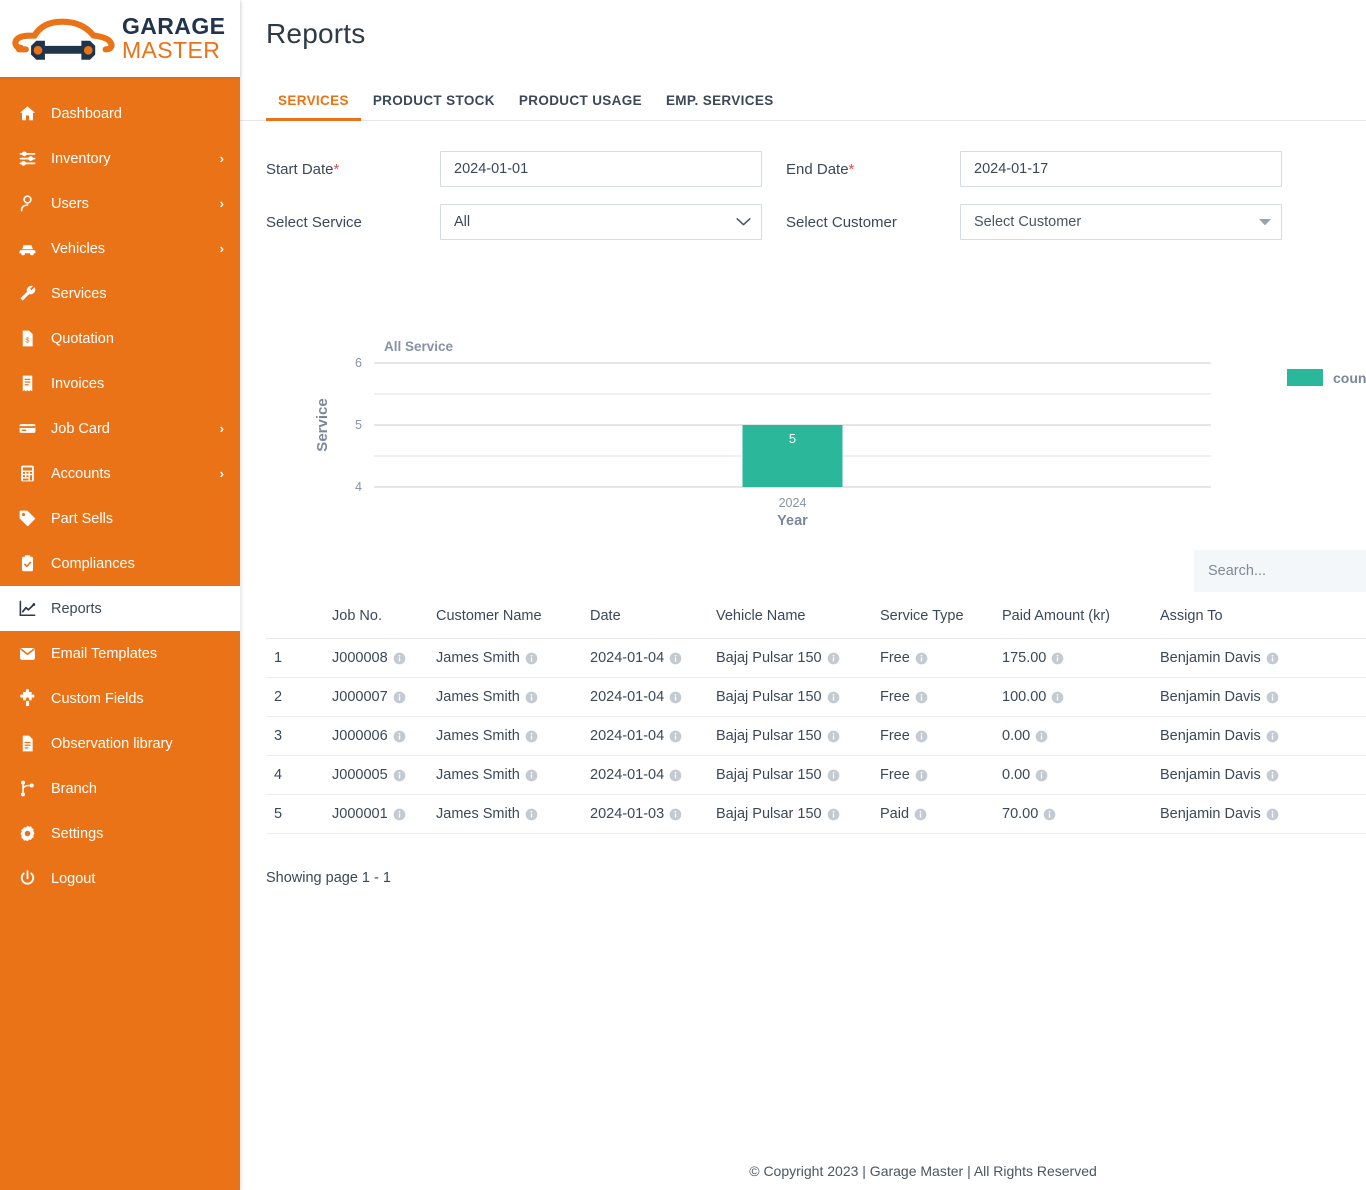 This screenshot has height=1190, width=1366. What do you see at coordinates (816, 442) in the screenshot?
I see `services-bar-chart: All Service 4 5 6 Service 5 2024 Year counts` at bounding box center [816, 442].